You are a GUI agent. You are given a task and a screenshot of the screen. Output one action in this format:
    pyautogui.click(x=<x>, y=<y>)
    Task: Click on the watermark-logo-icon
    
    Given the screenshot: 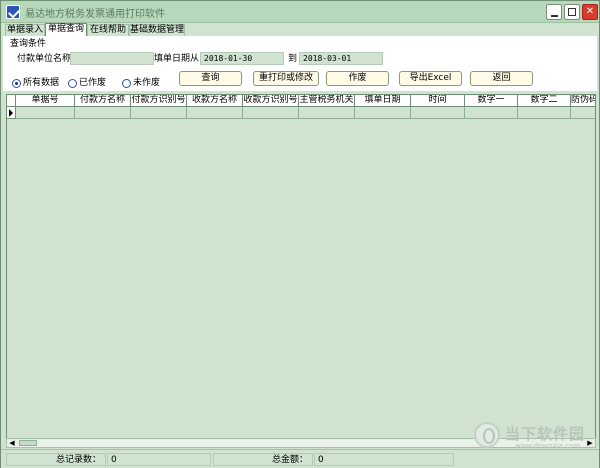 What is the action you would take?
    pyautogui.click(x=487, y=435)
    